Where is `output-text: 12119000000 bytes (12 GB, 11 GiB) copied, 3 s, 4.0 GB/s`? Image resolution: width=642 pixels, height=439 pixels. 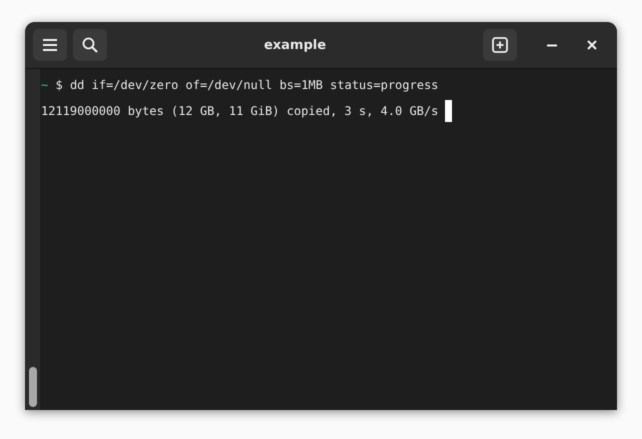 output-text: 12119000000 bytes (12 GB, 11 GiB) copied, 3 s, 4.0 GB/s is located at coordinates (239, 111).